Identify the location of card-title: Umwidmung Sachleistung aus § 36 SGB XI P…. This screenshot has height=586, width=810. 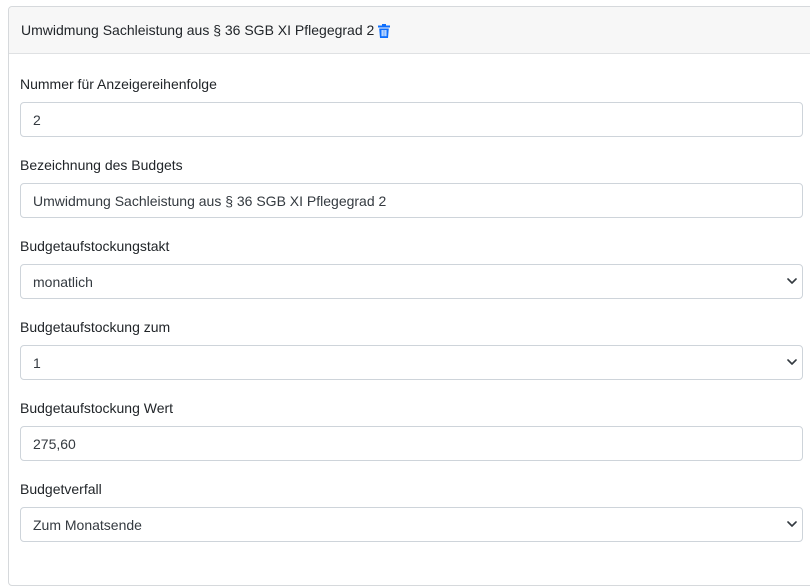
(198, 30).